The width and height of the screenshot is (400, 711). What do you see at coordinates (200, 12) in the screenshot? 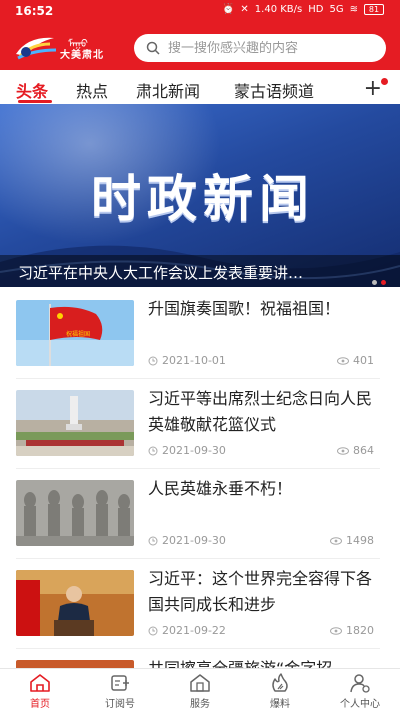
I see `status-bar: 16:52 ⏰ ✕ 1.40 KB/s HD 5G ≋ 81` at bounding box center [200, 12].